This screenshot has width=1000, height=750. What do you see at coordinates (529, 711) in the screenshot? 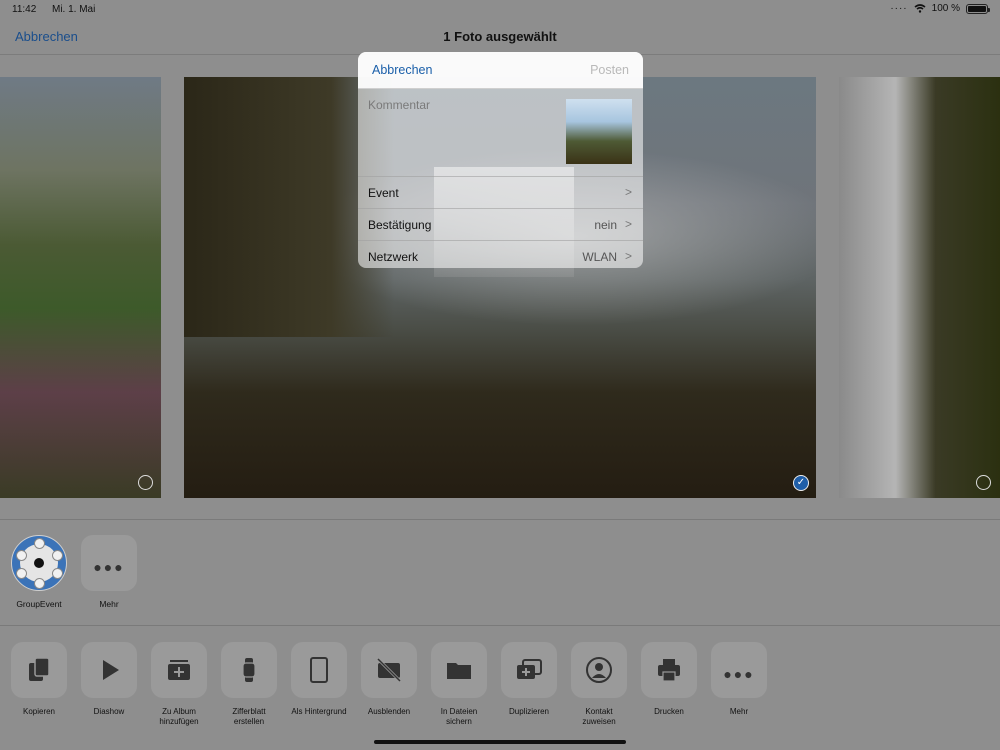
I see `action-label: Duplizieren` at bounding box center [529, 711].